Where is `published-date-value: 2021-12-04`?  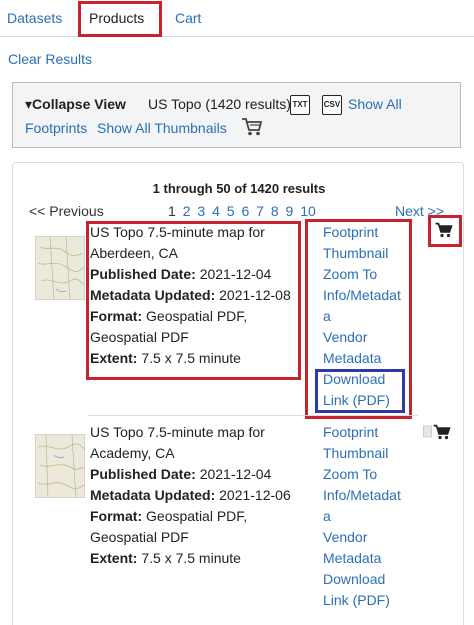
published-date-value: 2021-12-04 is located at coordinates (235, 474).